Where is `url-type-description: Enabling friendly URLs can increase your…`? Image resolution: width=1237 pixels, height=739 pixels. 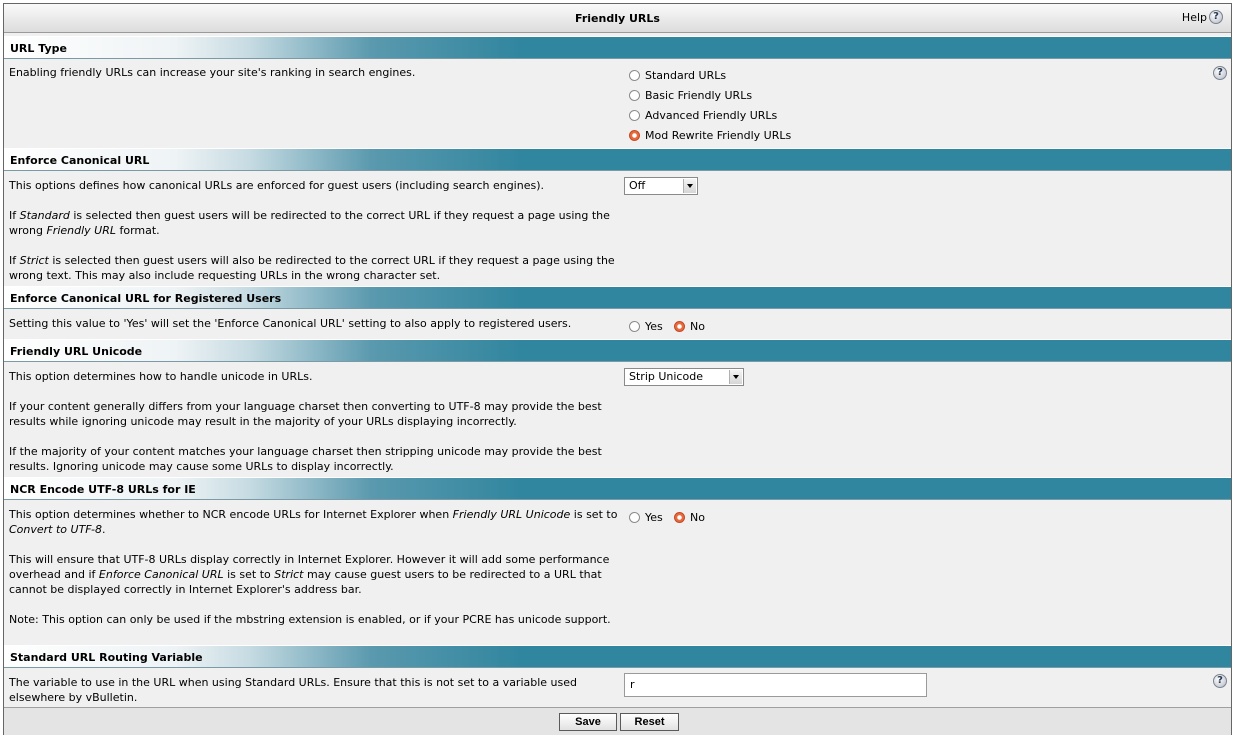
url-type-description: Enabling friendly URLs can increase your… is located at coordinates (212, 72).